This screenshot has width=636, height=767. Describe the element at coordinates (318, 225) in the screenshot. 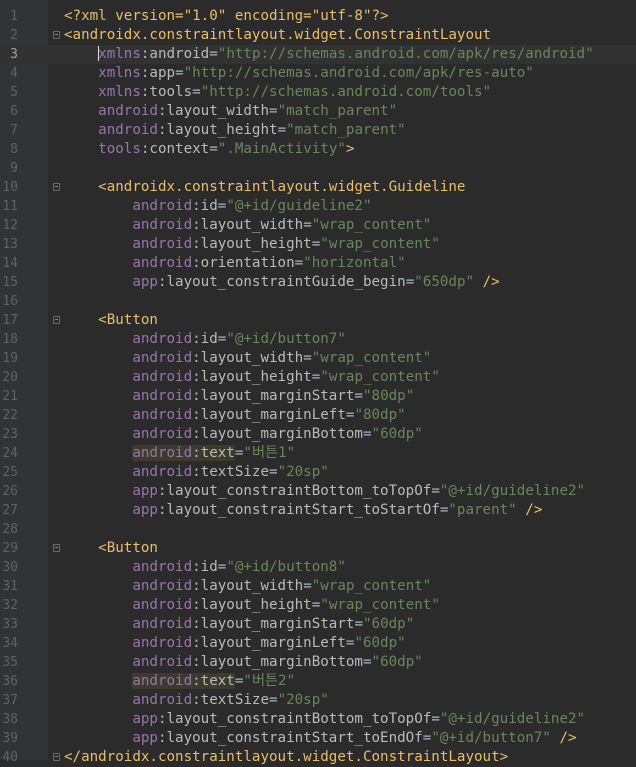

I see `code-line: 12 android:layout_width="wrap_content"` at that location.